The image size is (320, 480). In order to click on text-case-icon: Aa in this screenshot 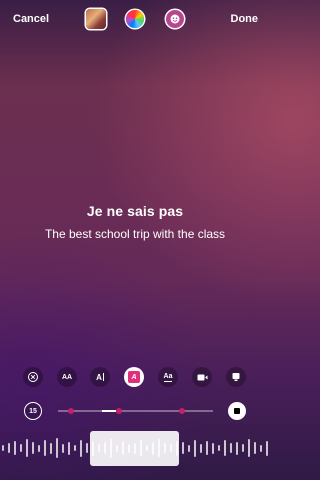, I will do `click(168, 377)`.